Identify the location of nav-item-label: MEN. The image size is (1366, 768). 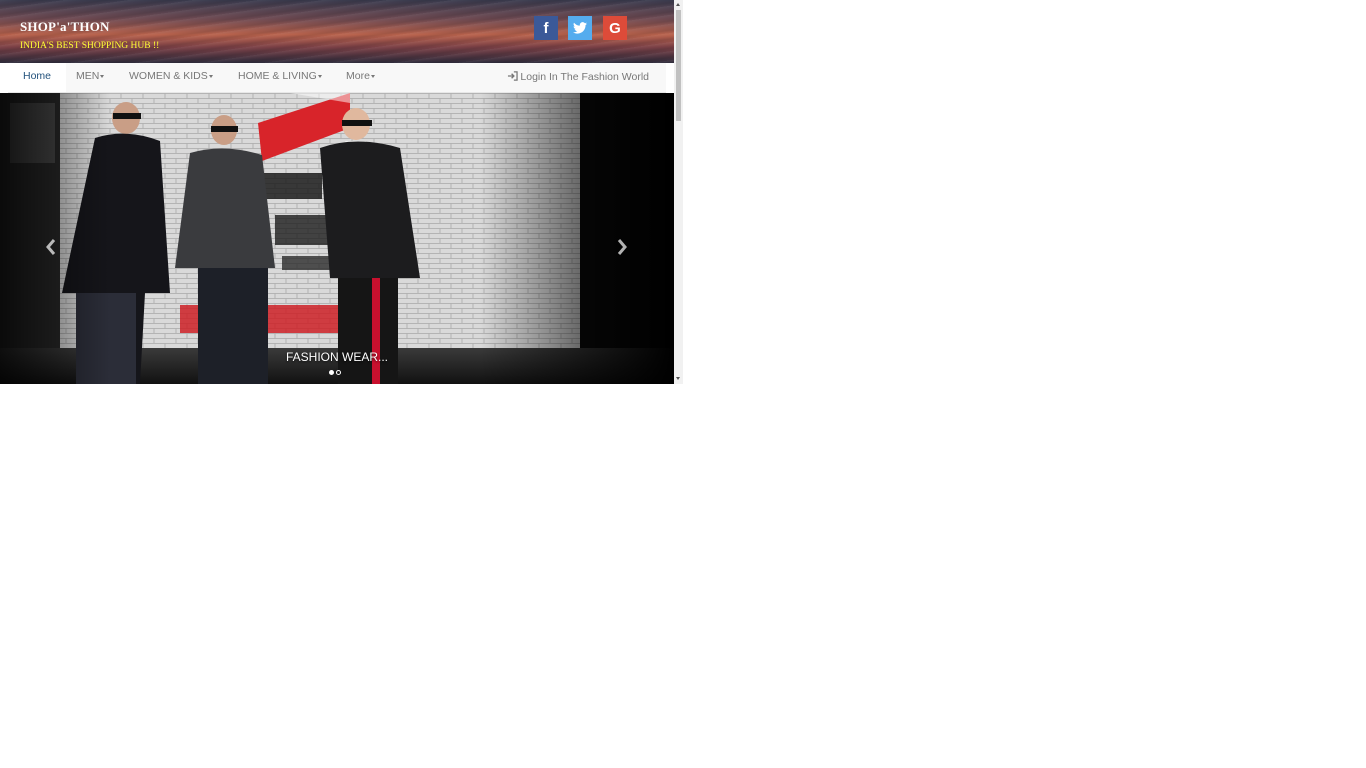
(88, 76).